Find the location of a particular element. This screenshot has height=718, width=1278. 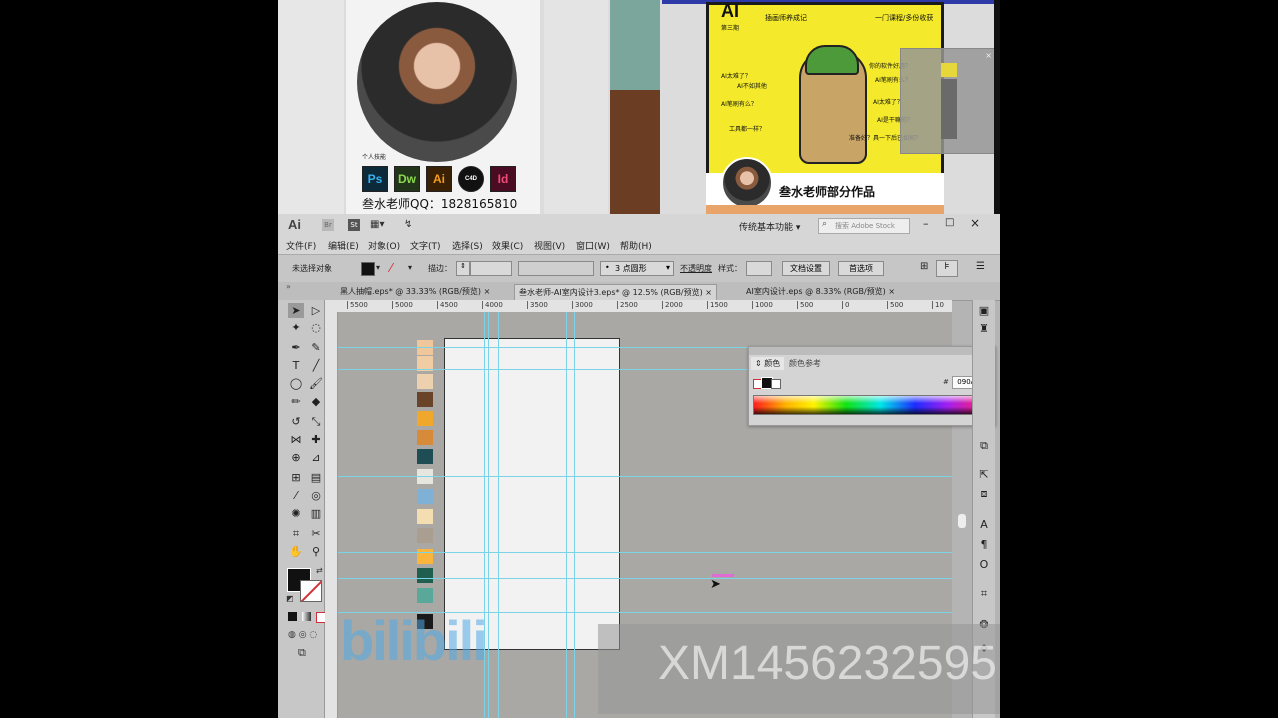

menu-type: 文字(T) is located at coordinates (425, 245).